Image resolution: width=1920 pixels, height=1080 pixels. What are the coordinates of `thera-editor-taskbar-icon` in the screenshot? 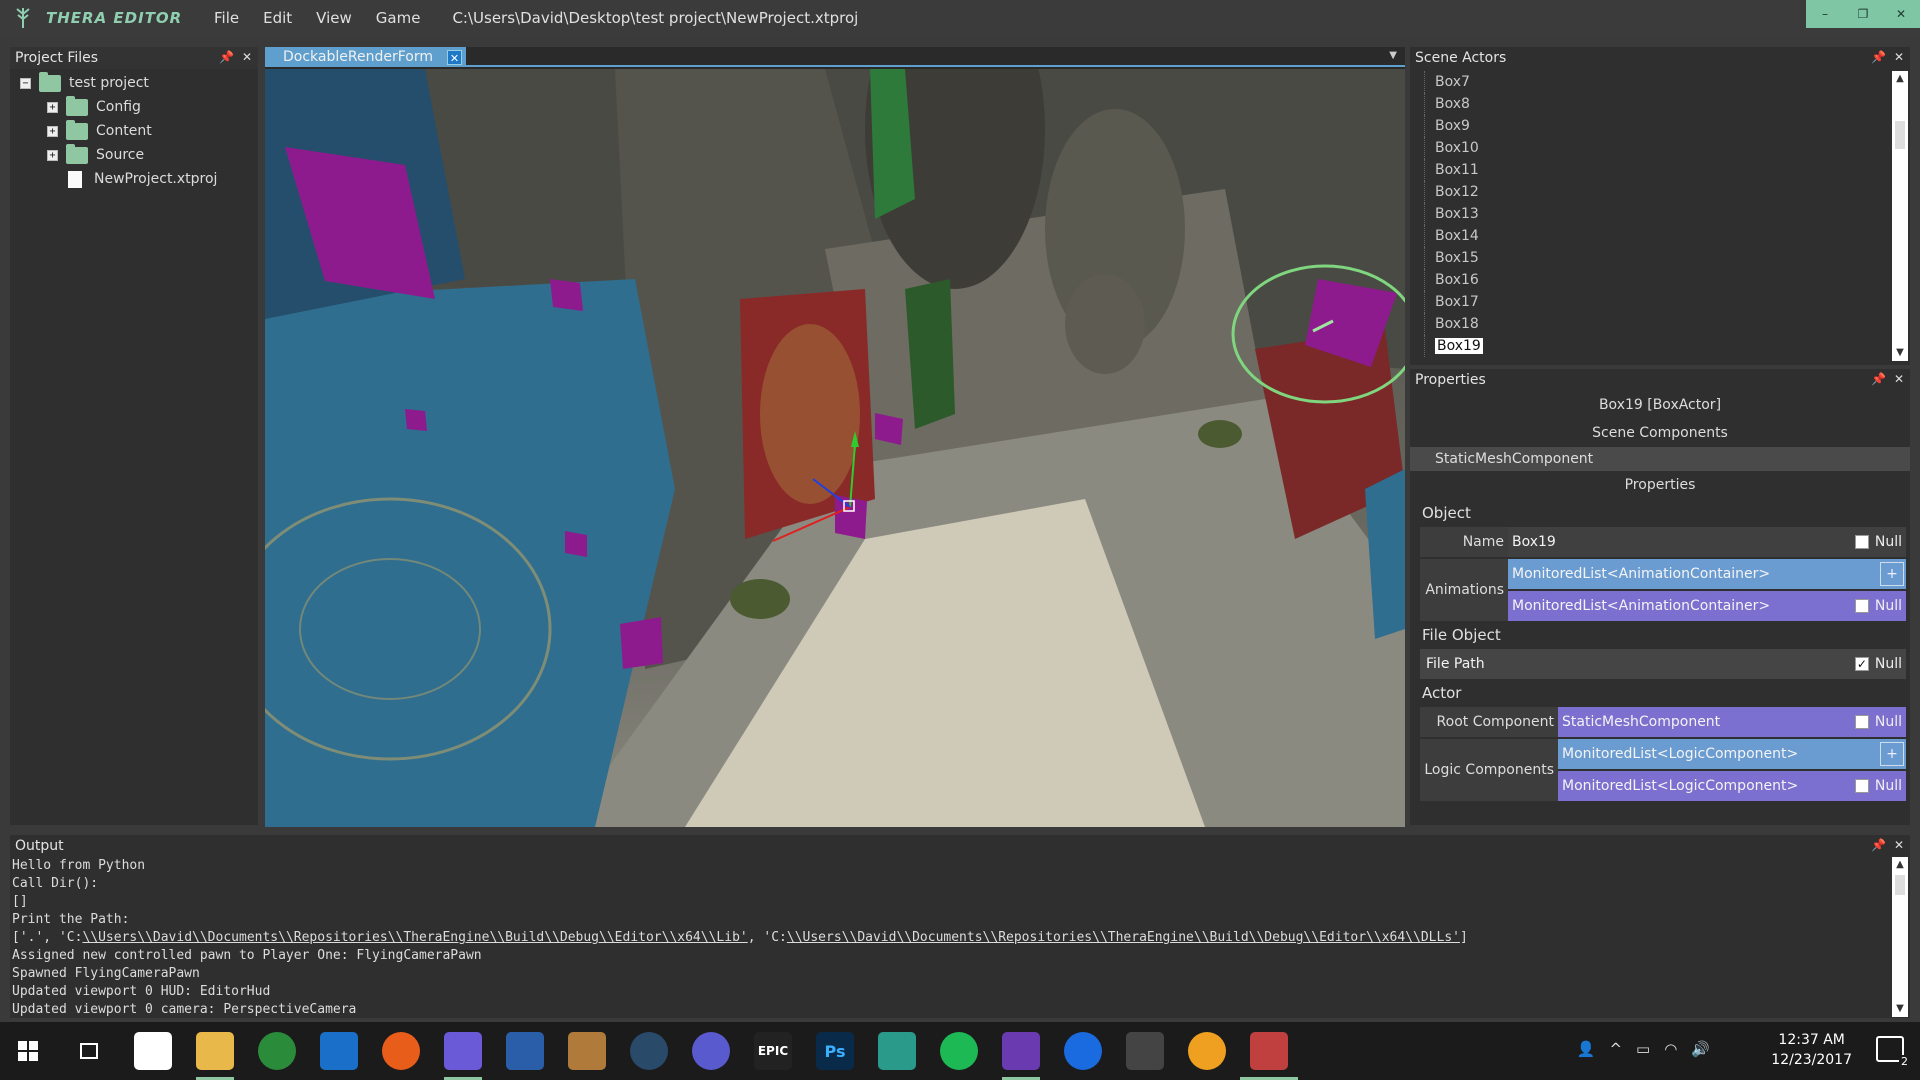 It's located at (1269, 1051).